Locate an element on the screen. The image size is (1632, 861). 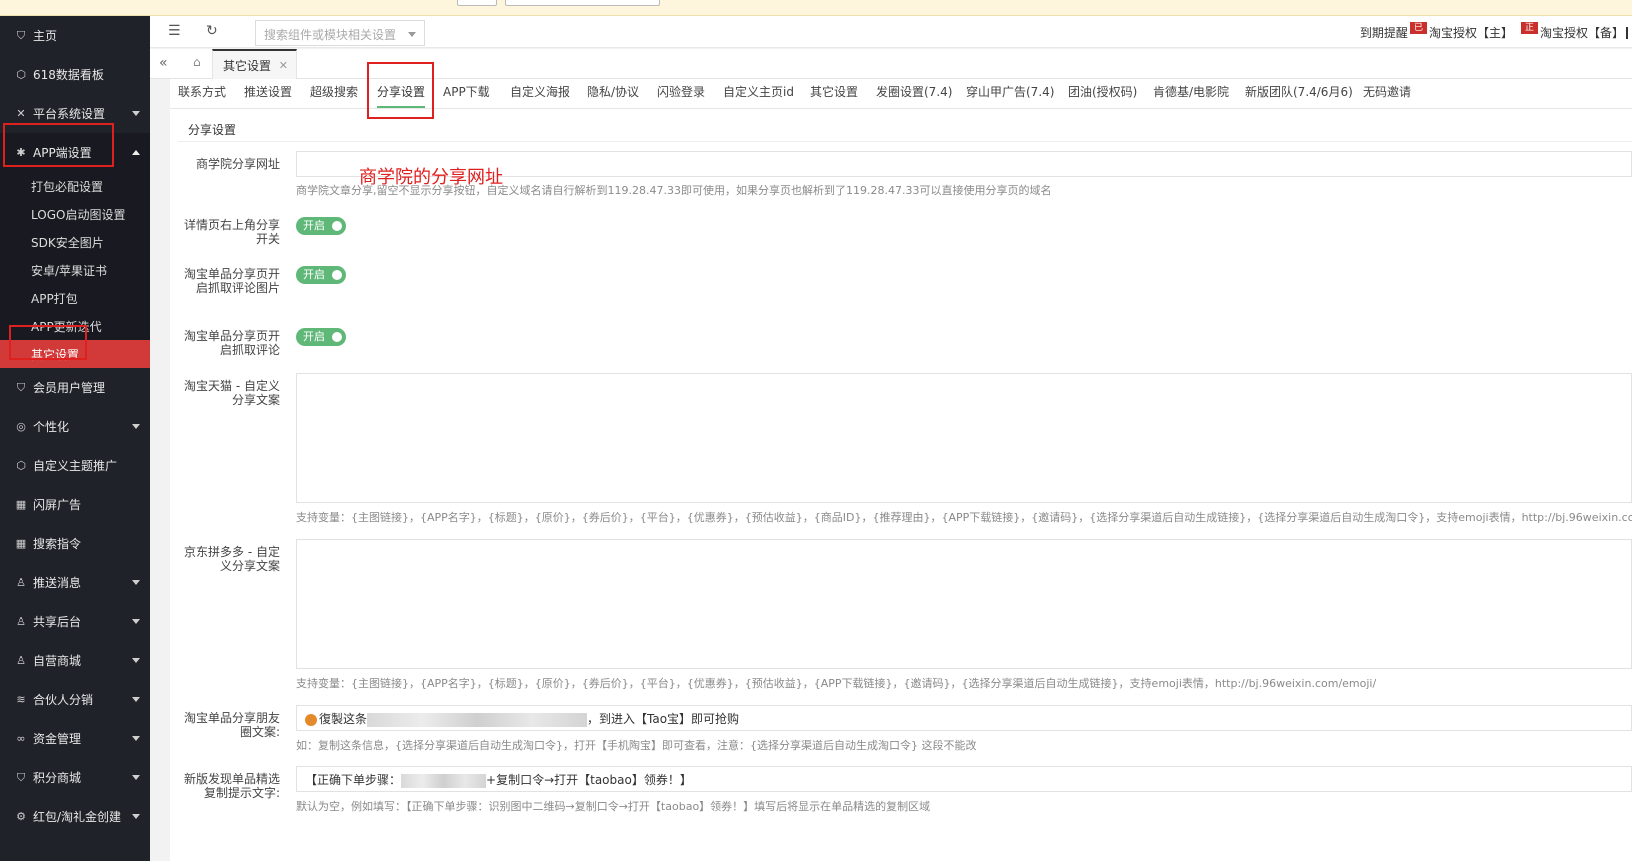
status-badge: 正 is located at coordinates (1529, 27).